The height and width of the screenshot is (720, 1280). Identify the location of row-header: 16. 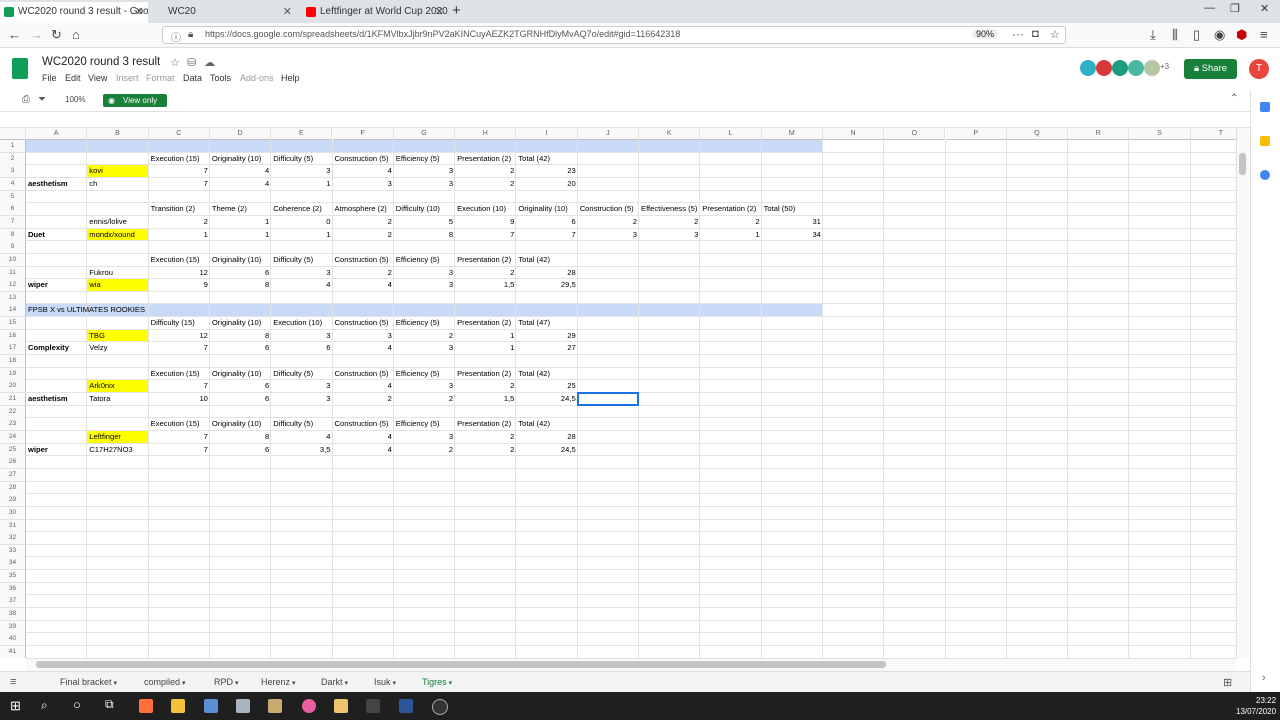
(13, 336).